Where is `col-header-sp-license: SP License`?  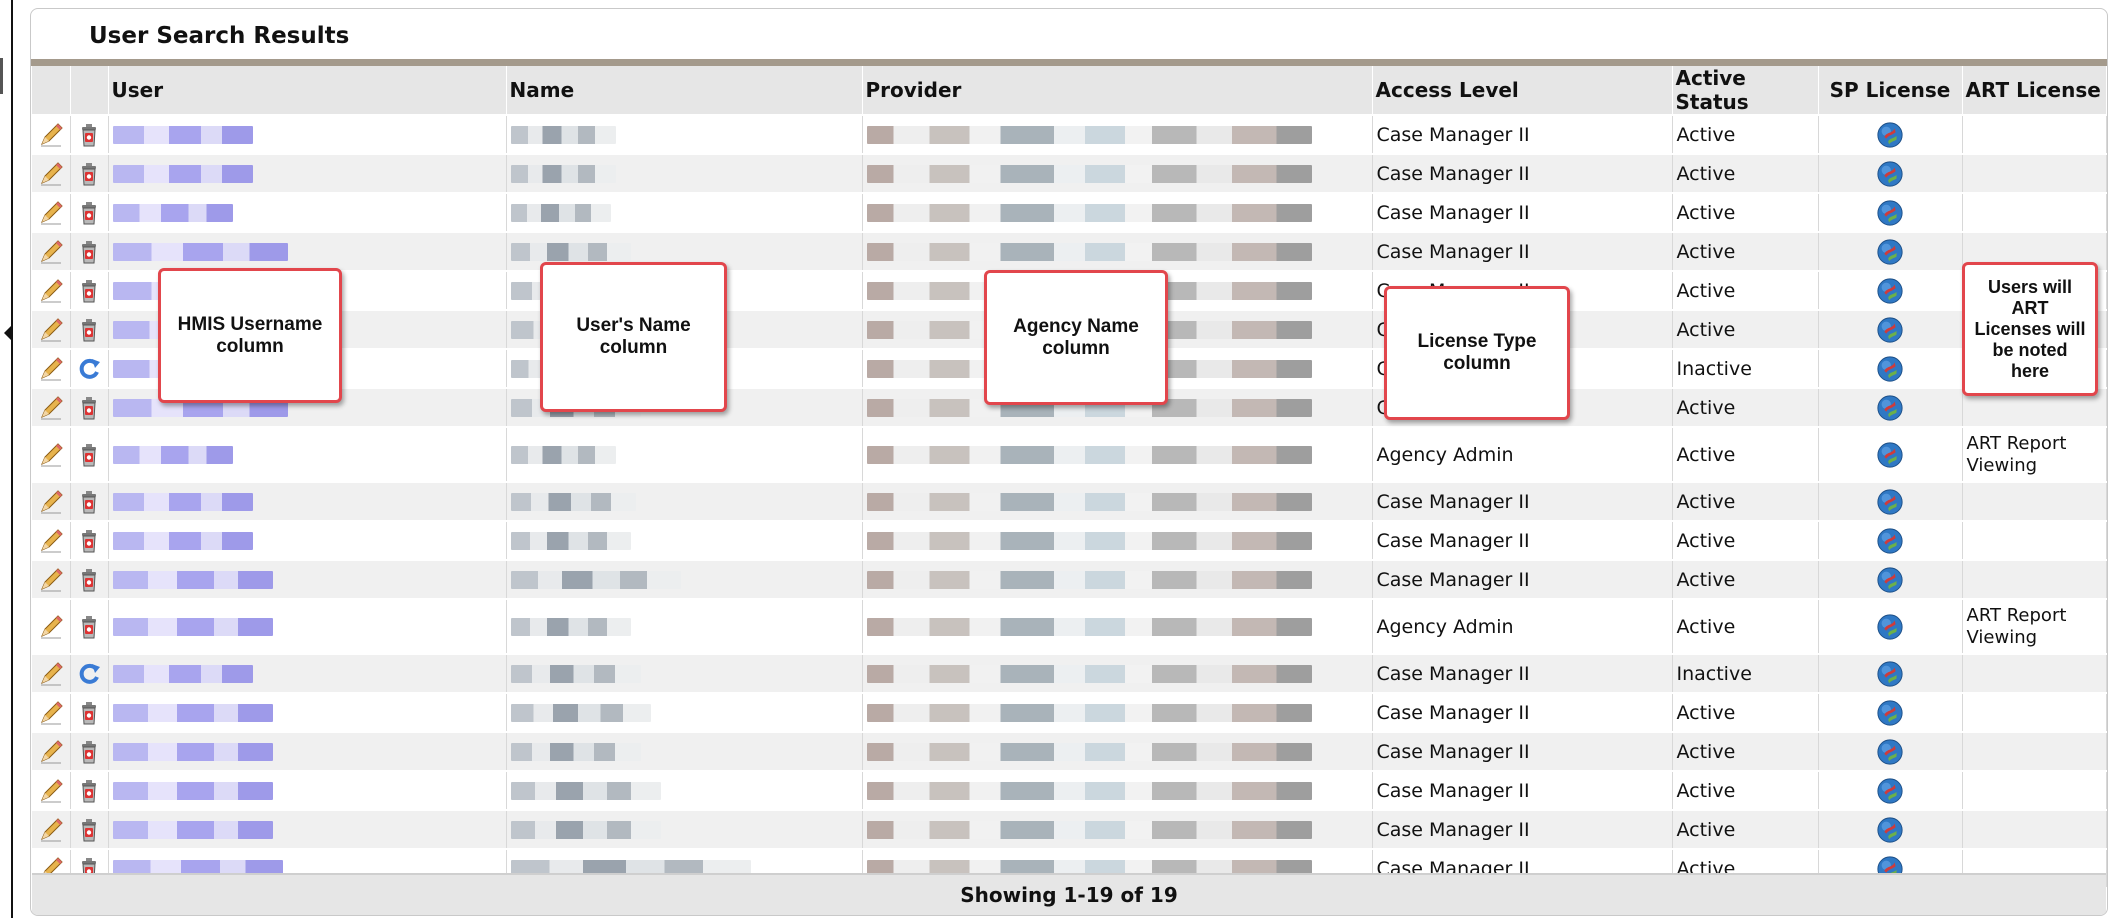
col-header-sp-license: SP License is located at coordinates (1890, 91).